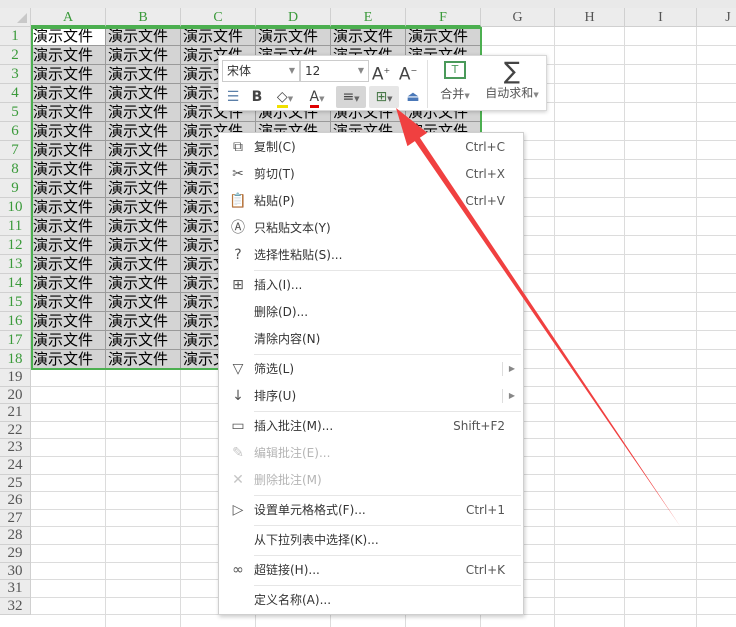 This screenshot has width=736, height=627. I want to click on column-header-b: B, so click(143, 17).